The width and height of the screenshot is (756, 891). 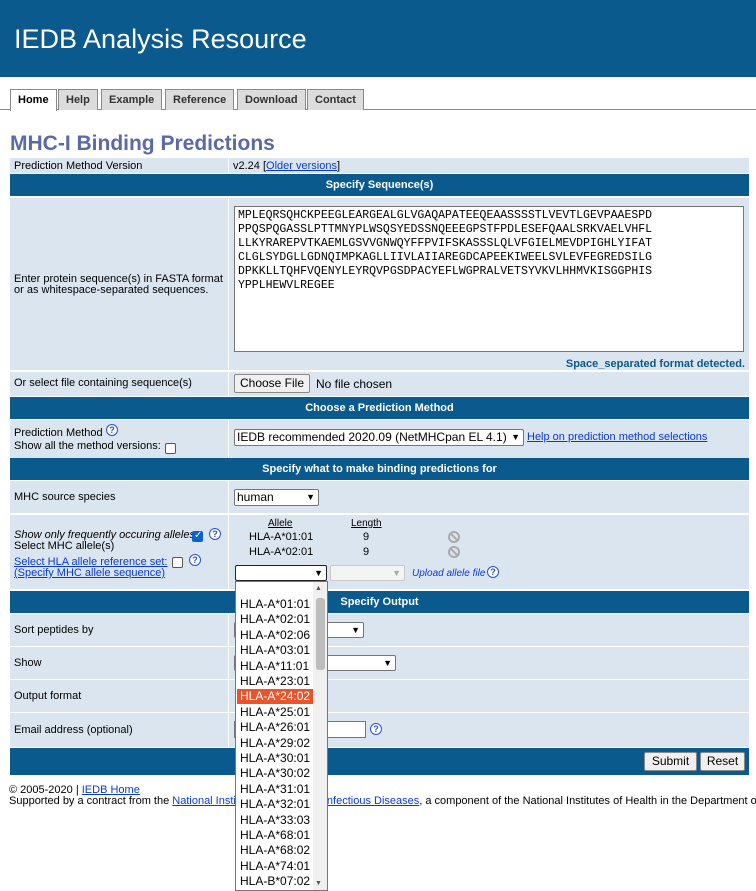 What do you see at coordinates (112, 430) in the screenshot?
I see `method-help-icon: ?` at bounding box center [112, 430].